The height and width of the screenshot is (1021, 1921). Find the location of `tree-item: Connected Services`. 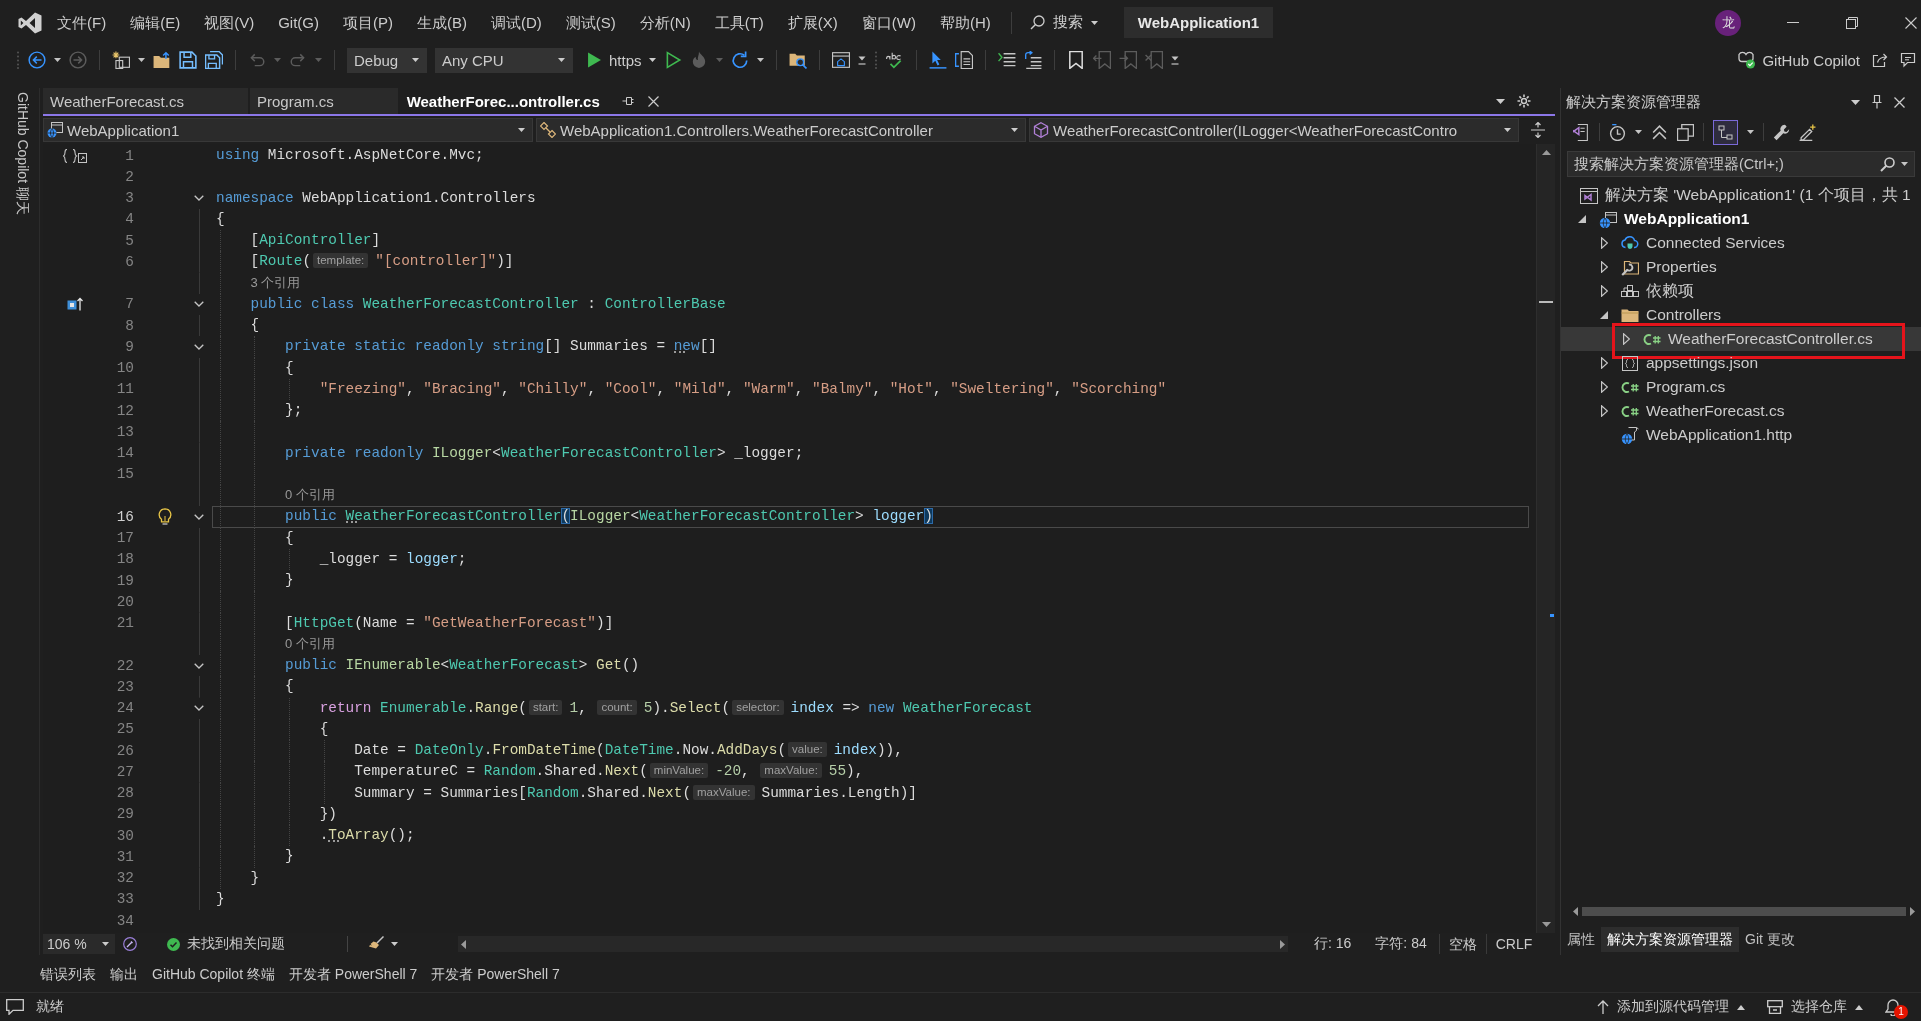

tree-item: Connected Services is located at coordinates (1741, 243).